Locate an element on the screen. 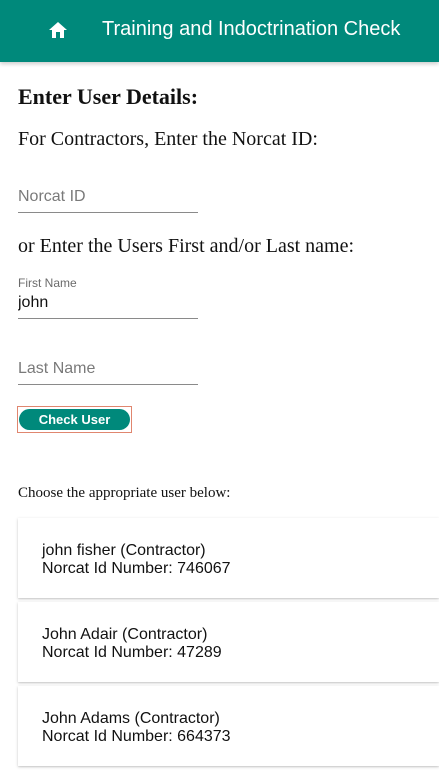 This screenshot has width=439, height=770. user-norcat-id: Norcat Id Number: 746067 is located at coordinates (136, 568).